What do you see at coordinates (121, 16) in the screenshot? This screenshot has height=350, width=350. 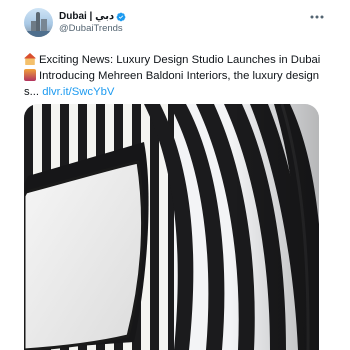 I see `verified-badge-icon` at bounding box center [121, 16].